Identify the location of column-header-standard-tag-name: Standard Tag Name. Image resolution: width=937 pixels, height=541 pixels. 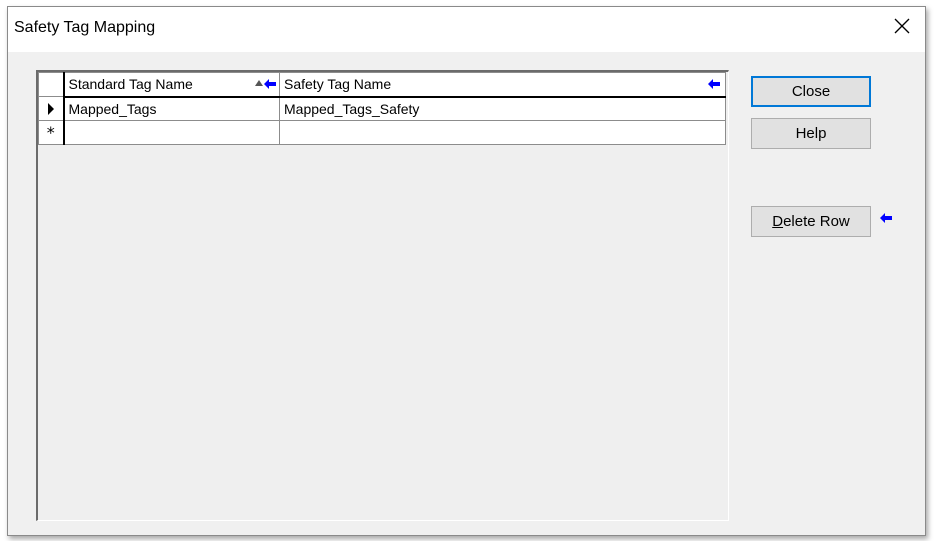
(171, 85).